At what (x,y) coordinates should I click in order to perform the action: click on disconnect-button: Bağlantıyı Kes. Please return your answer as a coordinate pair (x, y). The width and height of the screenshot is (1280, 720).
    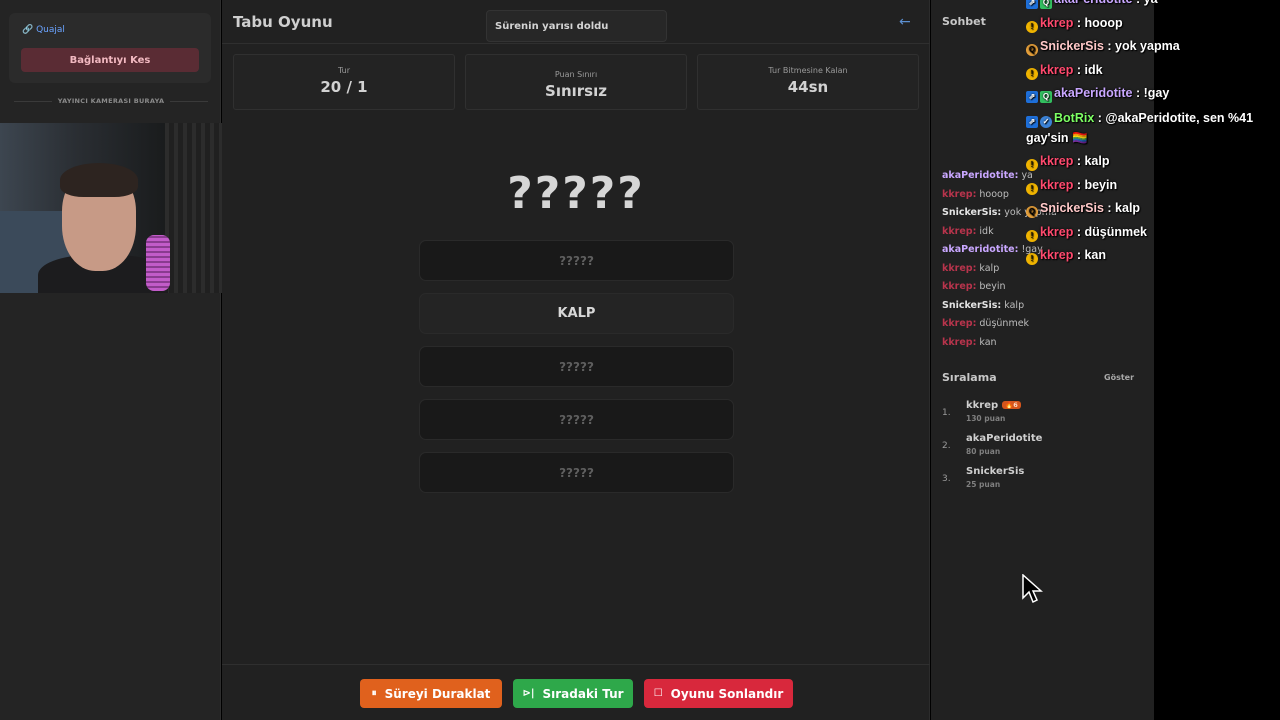
    Looking at the image, I should click on (110, 60).